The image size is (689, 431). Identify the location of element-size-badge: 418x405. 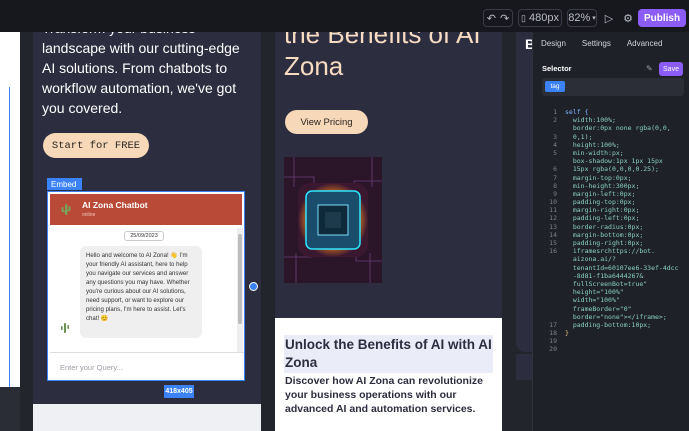
(179, 391).